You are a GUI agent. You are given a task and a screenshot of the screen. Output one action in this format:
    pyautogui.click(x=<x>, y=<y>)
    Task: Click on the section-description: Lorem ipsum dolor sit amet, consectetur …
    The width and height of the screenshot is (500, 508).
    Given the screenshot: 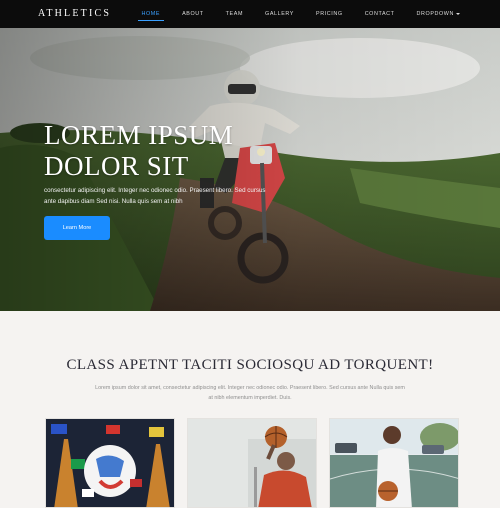 What is the action you would take?
    pyautogui.click(x=250, y=393)
    